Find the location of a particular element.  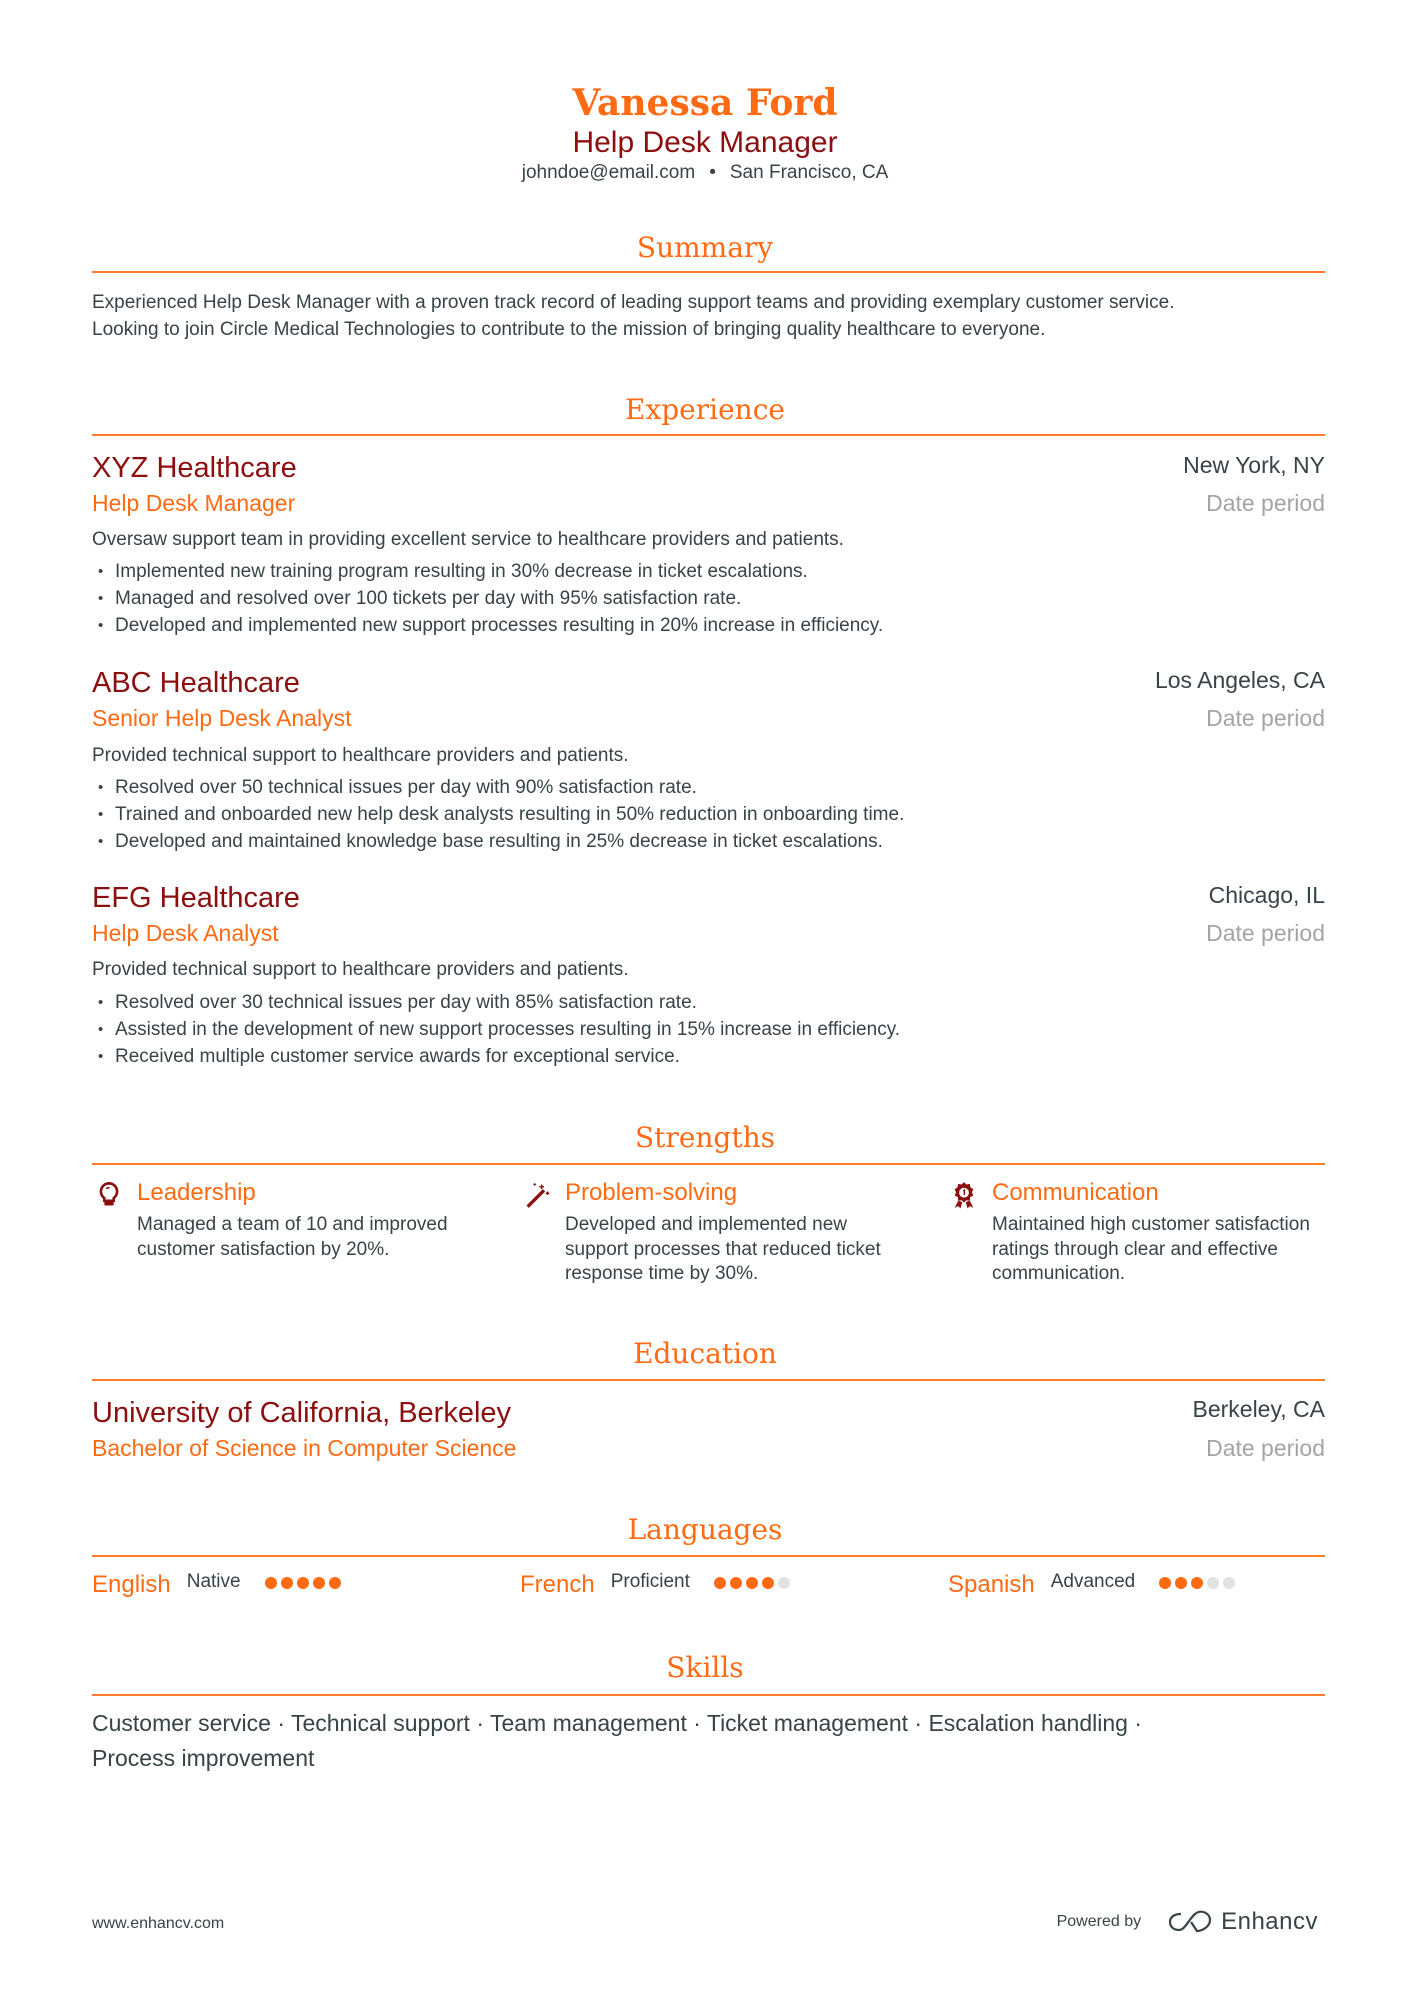

strength-title: Problem-solving is located at coordinates (651, 1192).